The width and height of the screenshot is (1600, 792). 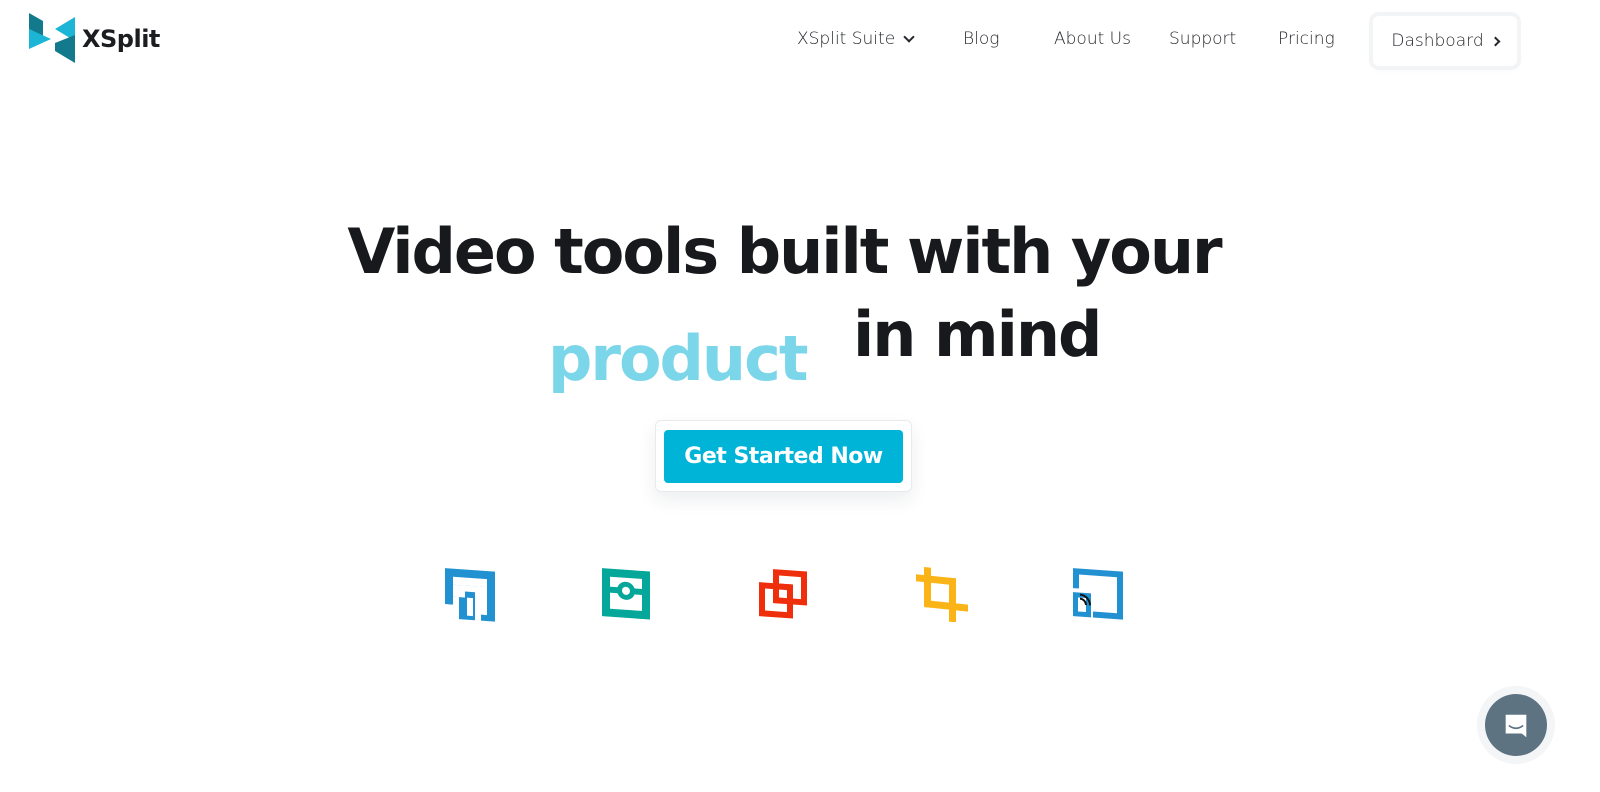 I want to click on nav-label: Blog, so click(x=981, y=39).